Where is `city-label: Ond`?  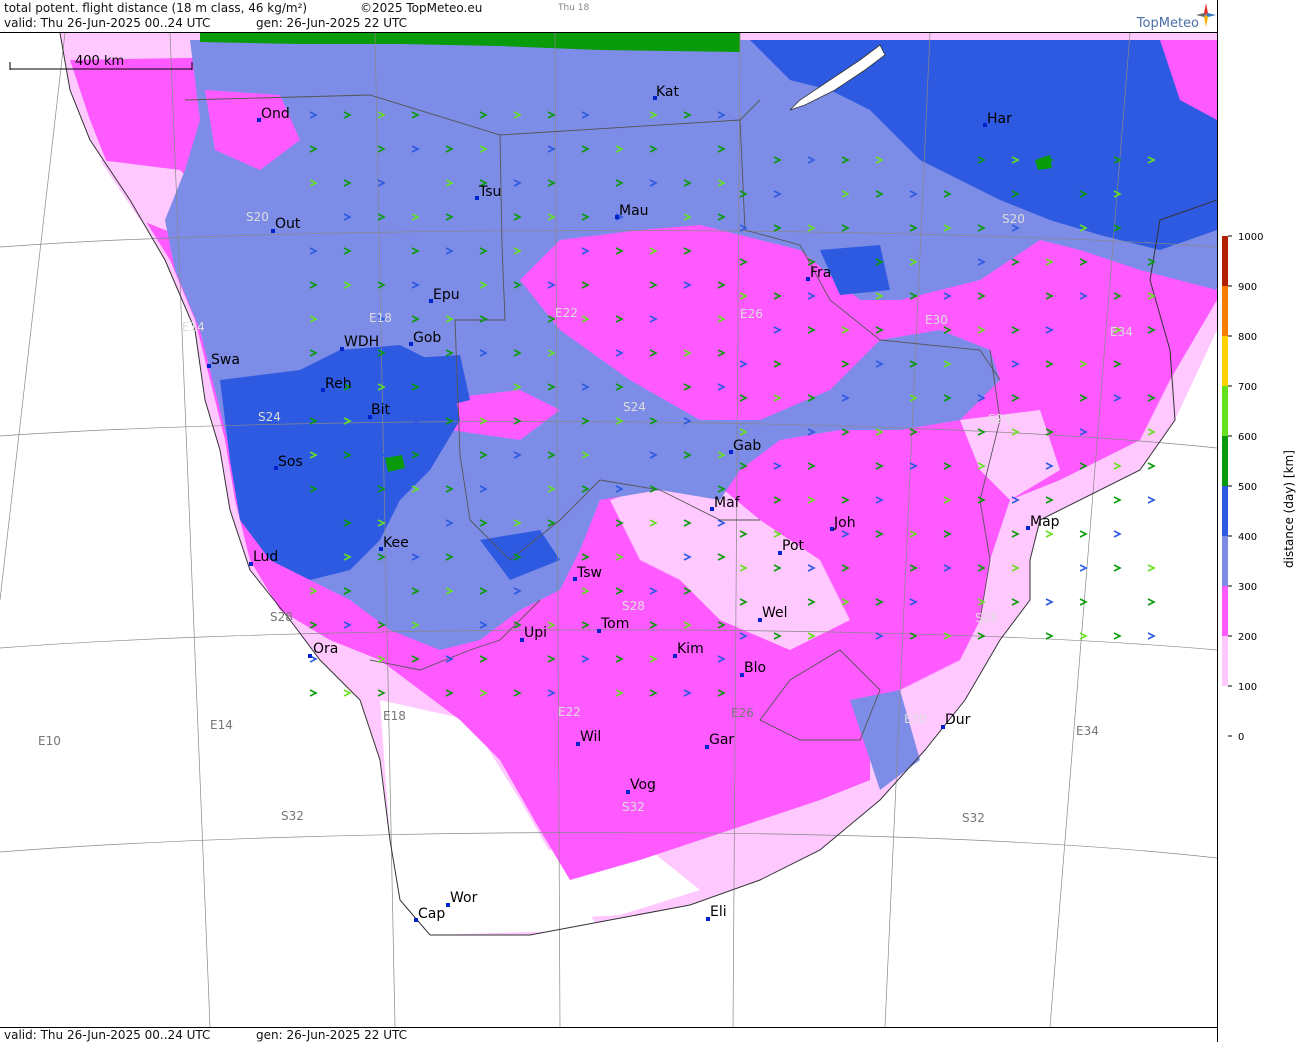 city-label: Ond is located at coordinates (275, 114).